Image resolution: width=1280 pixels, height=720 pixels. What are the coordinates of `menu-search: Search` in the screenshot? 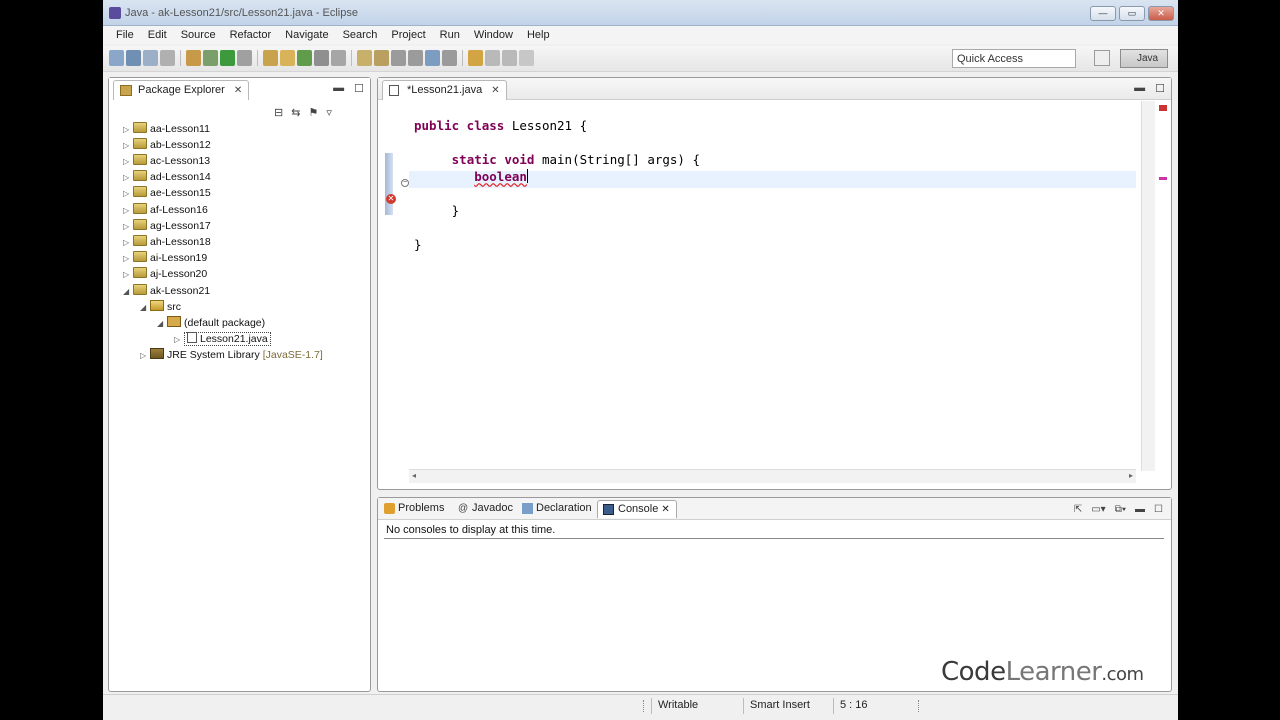 It's located at (360, 35).